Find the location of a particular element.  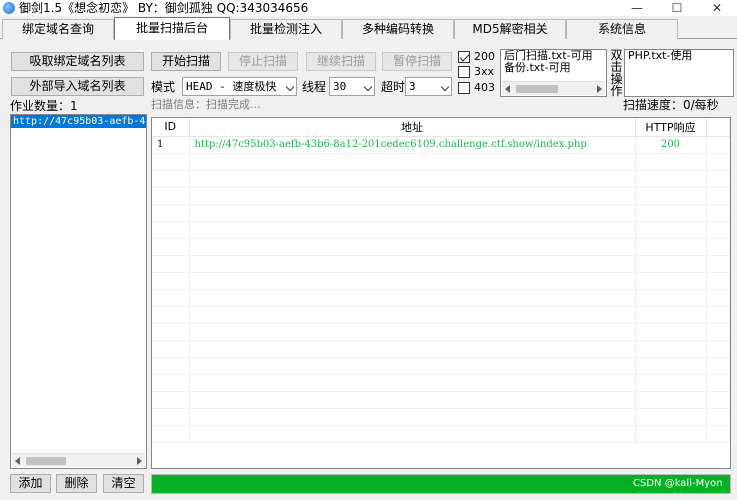

selected-dictionary-list: PHP.txt-使用 is located at coordinates (679, 73).